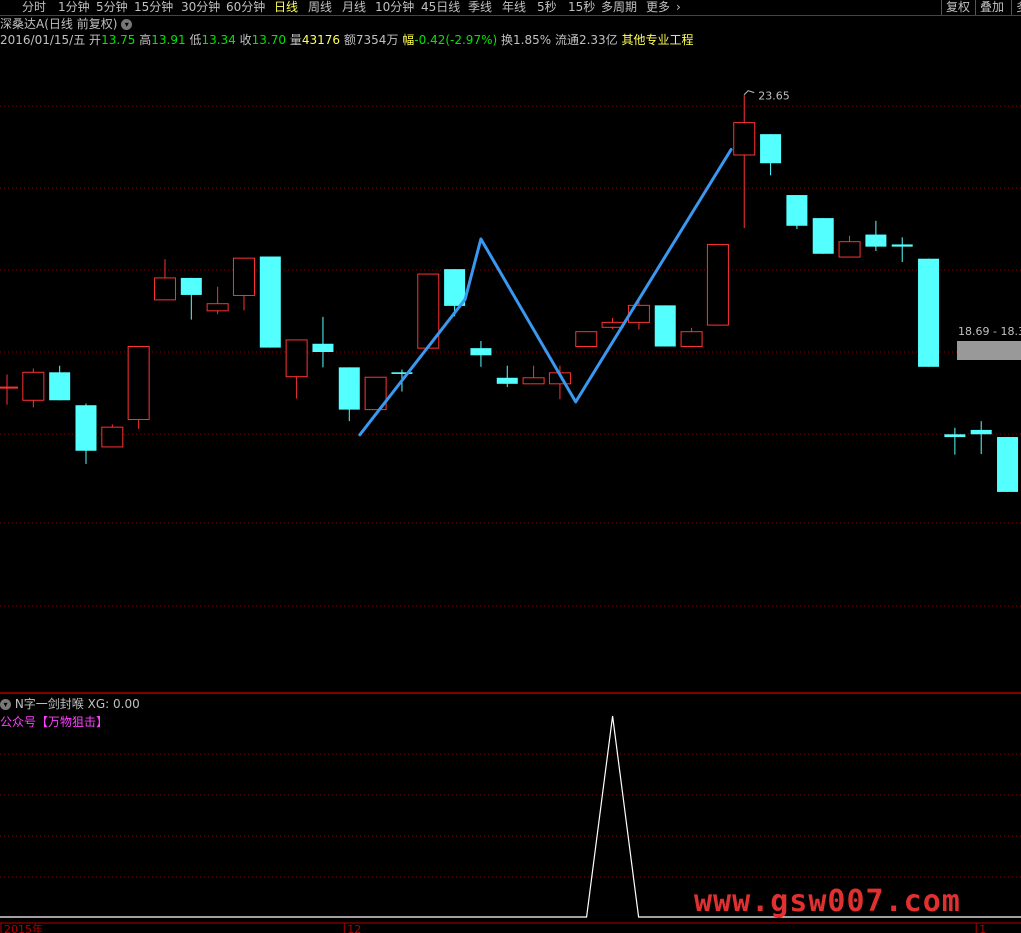 The image size is (1021, 933). Describe the element at coordinates (98, 704) in the screenshot. I see `xg-label: XG:` at that location.